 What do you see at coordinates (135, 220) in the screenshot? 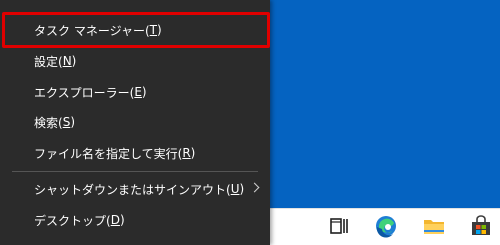
I see `menu-item-desktop: デスクトップ(D)` at bounding box center [135, 220].